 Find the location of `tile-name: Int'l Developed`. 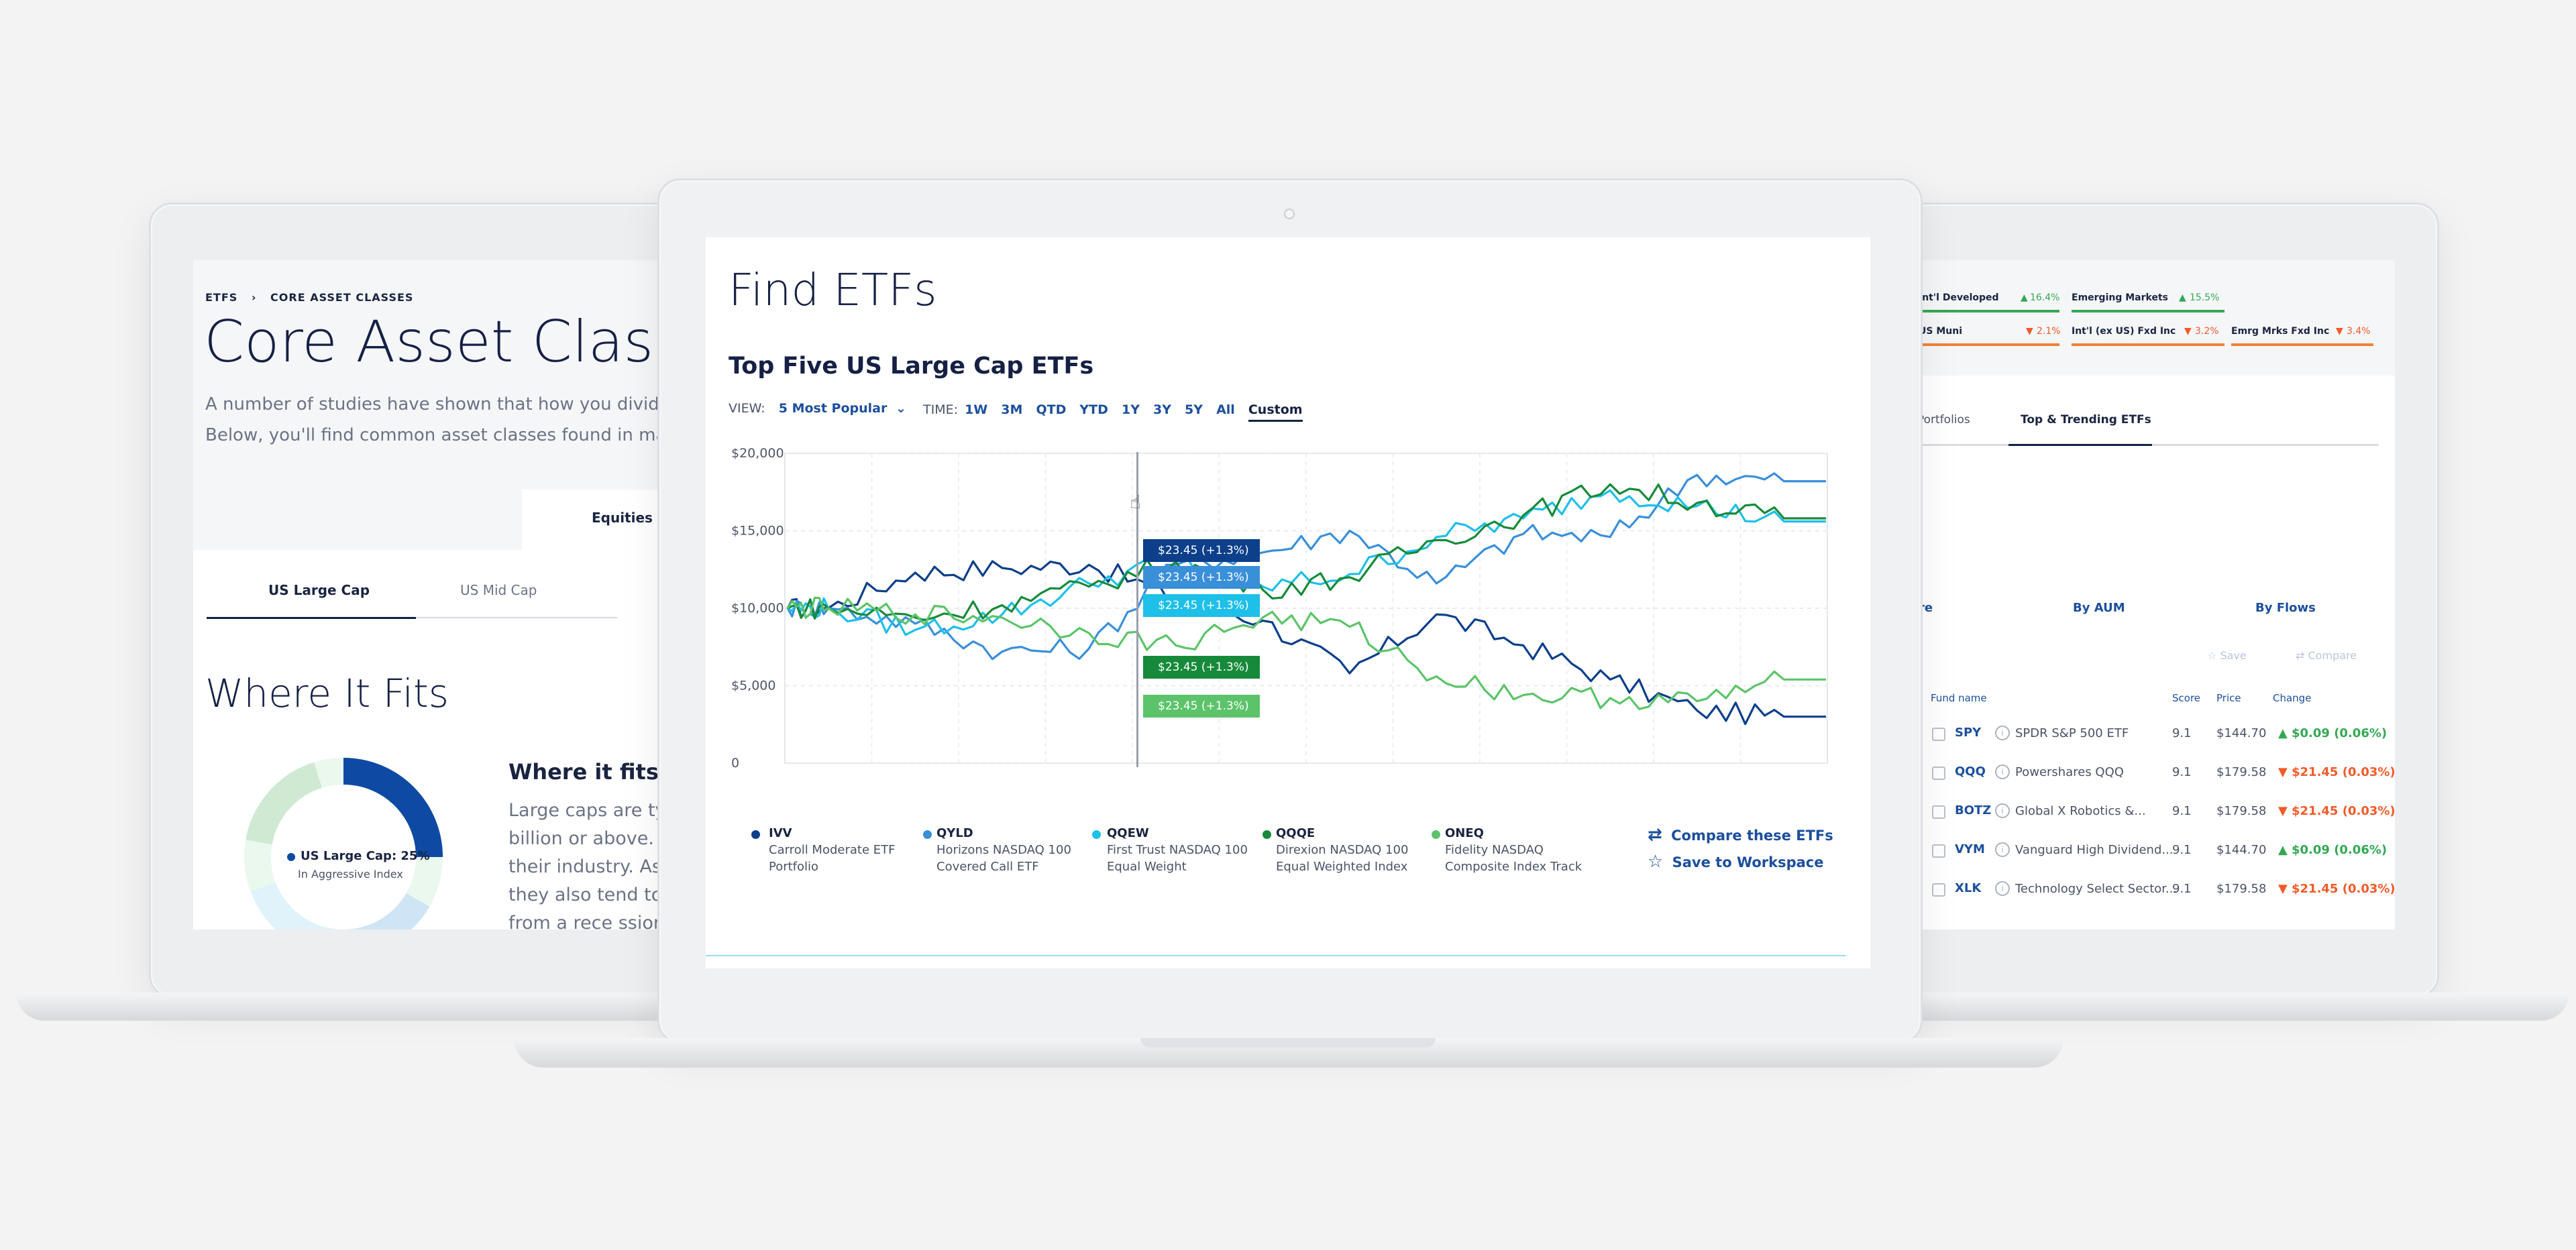

tile-name: Int'l Developed is located at coordinates (1959, 297).